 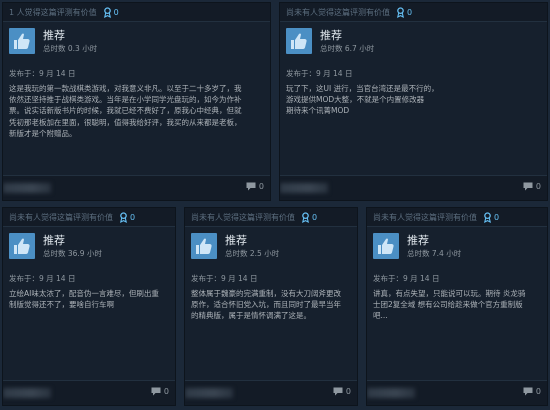 What do you see at coordinates (434, 253) in the screenshot?
I see `playtime: 总时数 7.4 小时` at bounding box center [434, 253].